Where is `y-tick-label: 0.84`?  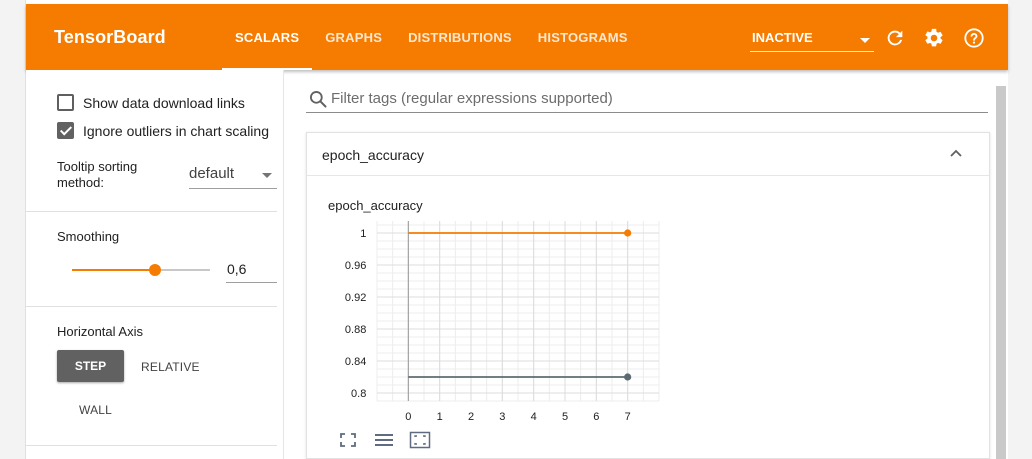
y-tick-label: 0.84 is located at coordinates (355, 362).